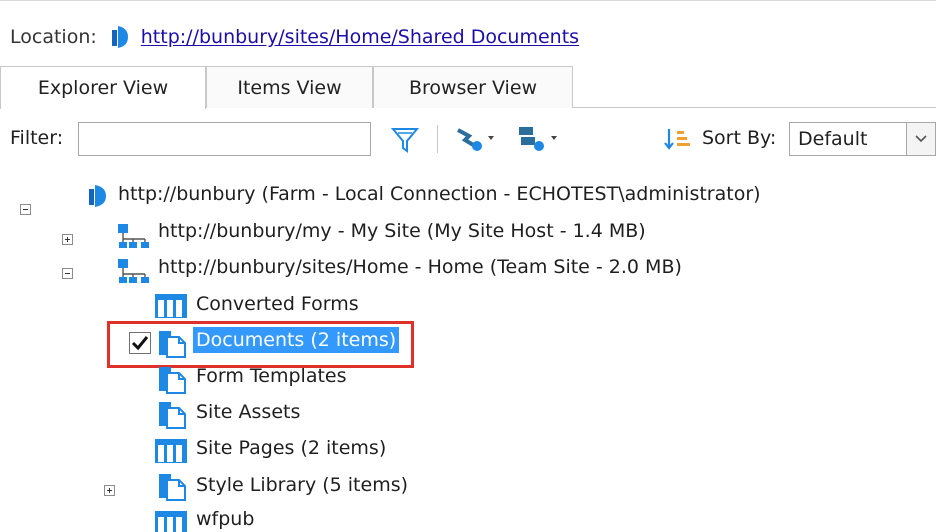  I want to click on sort-by-label: Sort By:, so click(739, 138).